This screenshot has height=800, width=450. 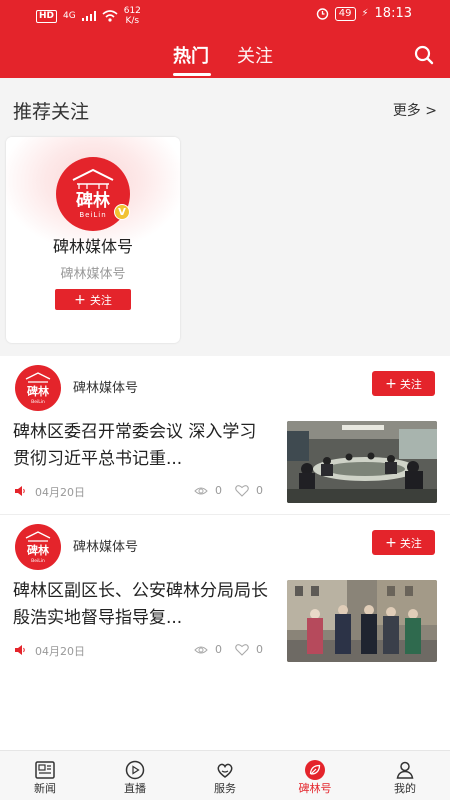 I want to click on wifi-icon, so click(x=110, y=16).